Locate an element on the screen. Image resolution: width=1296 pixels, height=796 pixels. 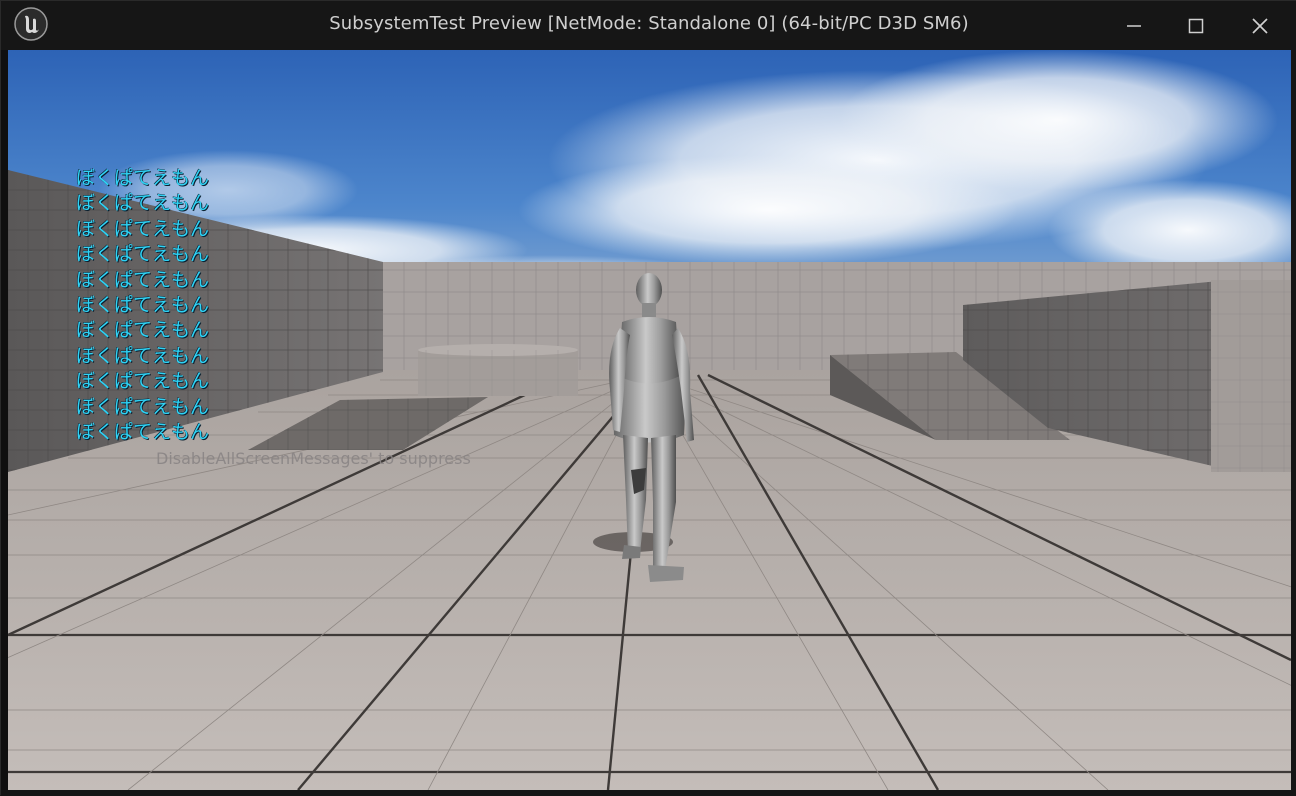
close-button is located at coordinates (1260, 25).